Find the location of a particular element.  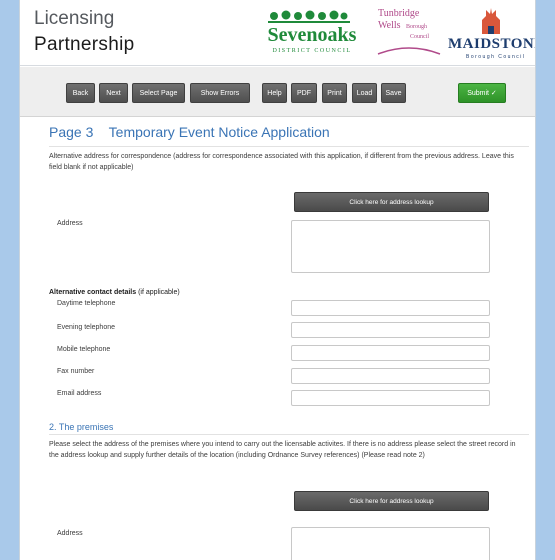

premises-address-lookup-button: Click here for address lookup is located at coordinates (391, 501).